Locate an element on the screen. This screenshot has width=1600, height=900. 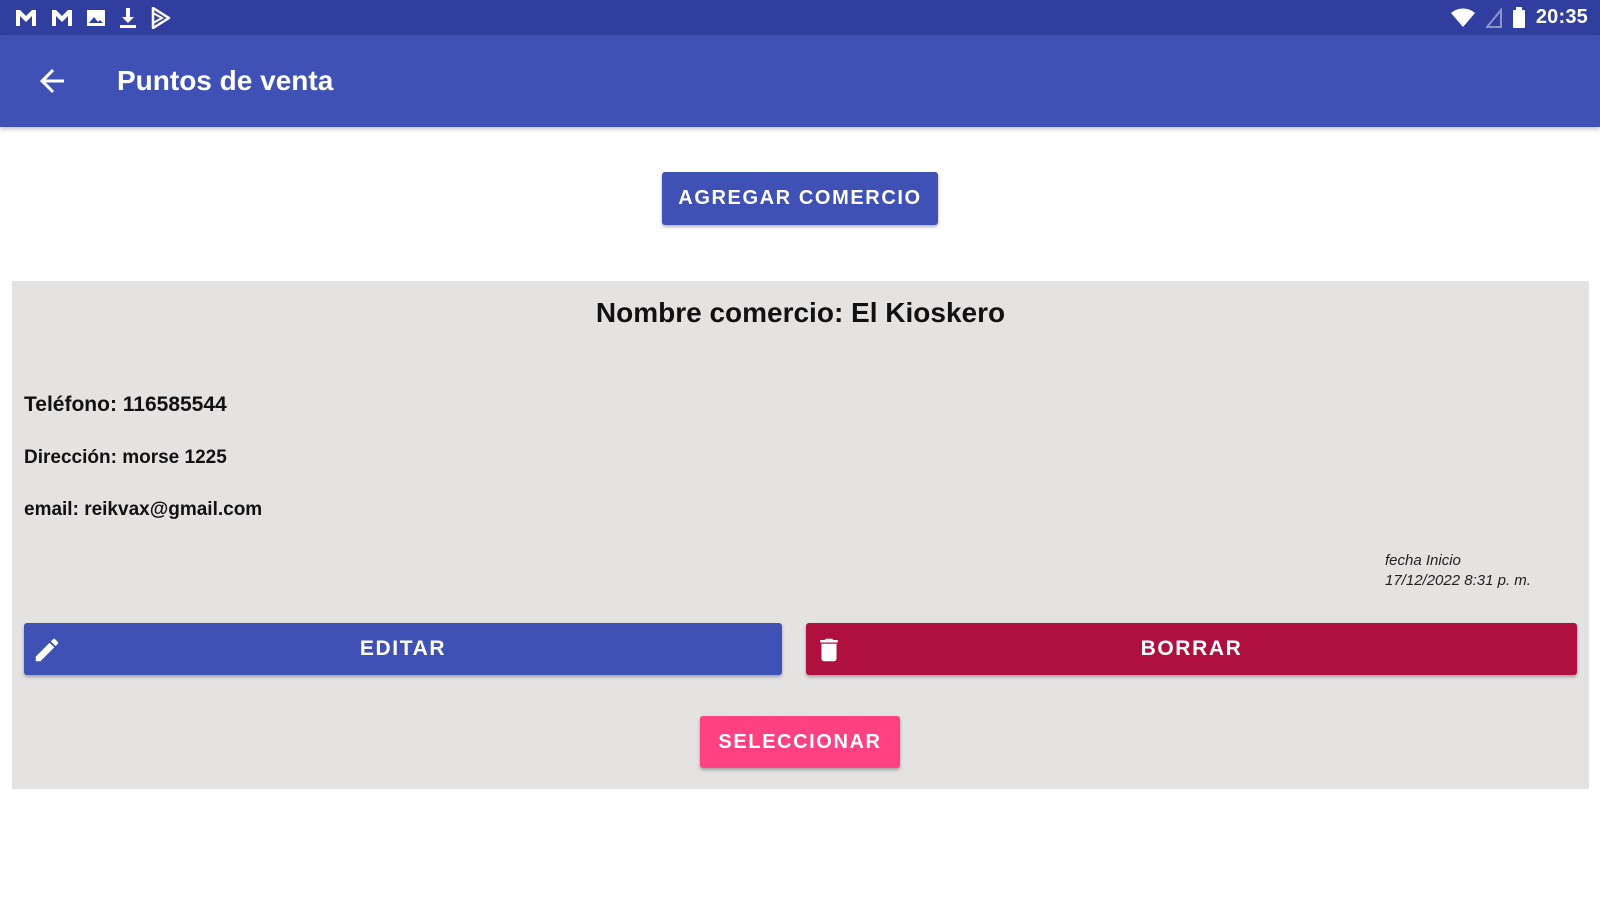
store-name: Nombre comercio: El Kioskero is located at coordinates (800, 312).